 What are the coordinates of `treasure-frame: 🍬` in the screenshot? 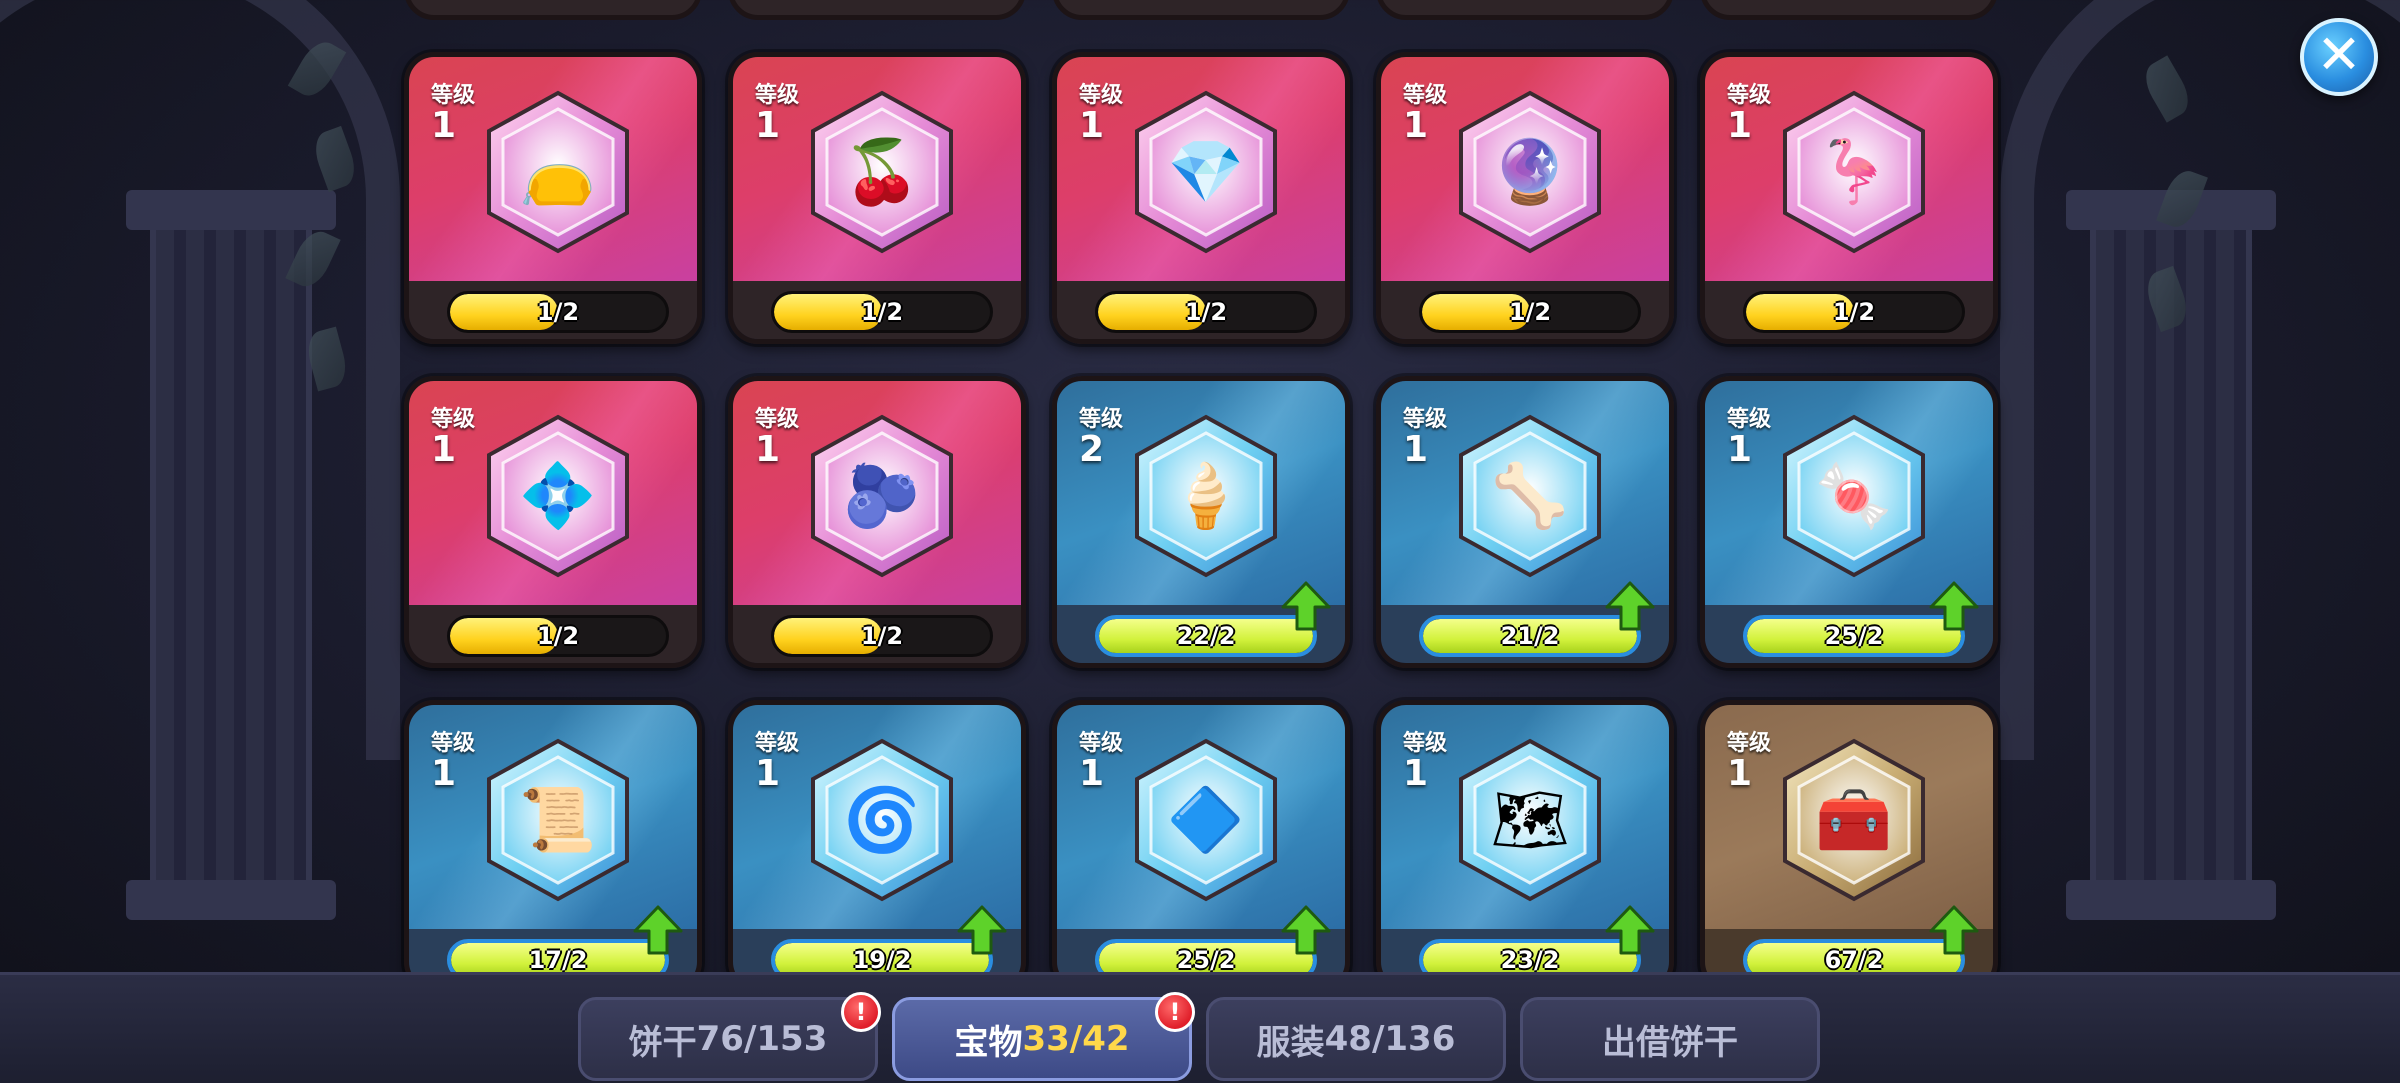 It's located at (1854, 496).